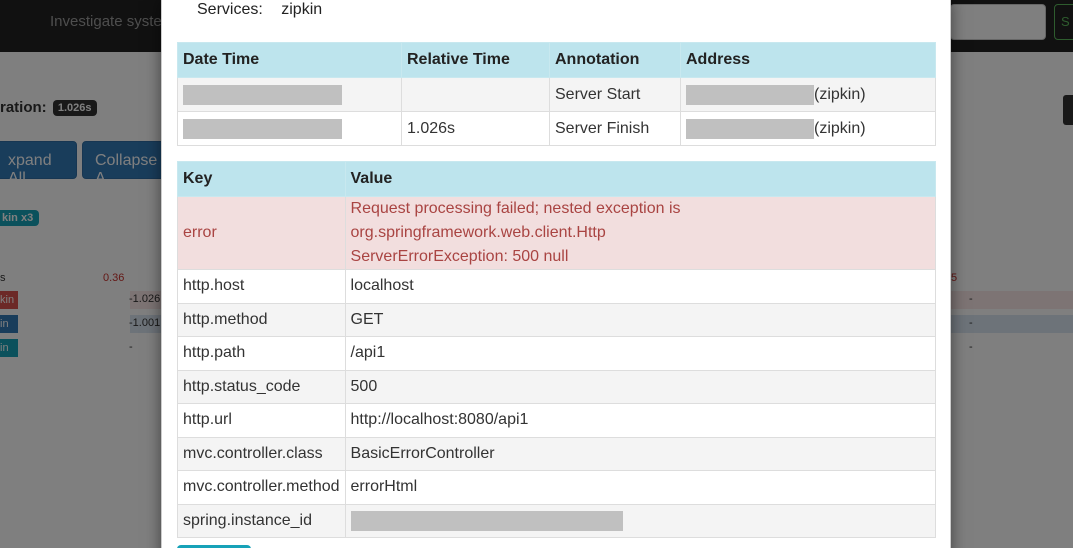  Describe the element at coordinates (261, 353) in the screenshot. I see `key-cell: http.path` at that location.